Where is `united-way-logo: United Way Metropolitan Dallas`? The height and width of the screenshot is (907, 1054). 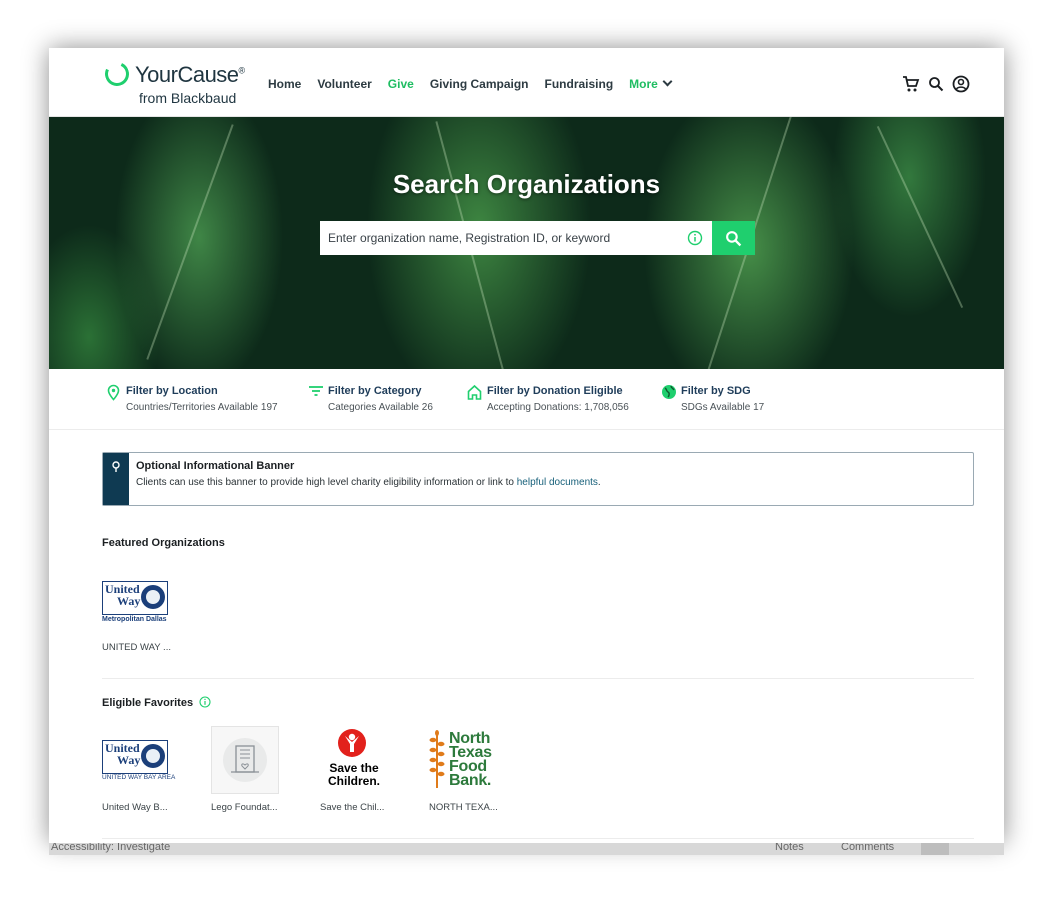 united-way-logo: United Way Metropolitan Dallas is located at coordinates (136, 606).